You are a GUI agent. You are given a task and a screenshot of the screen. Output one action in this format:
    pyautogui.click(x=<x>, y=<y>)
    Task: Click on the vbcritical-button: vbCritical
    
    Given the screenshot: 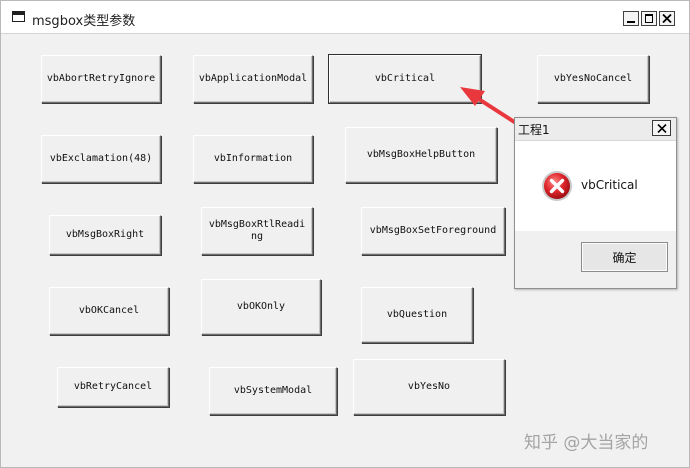 What is the action you would take?
    pyautogui.click(x=405, y=79)
    